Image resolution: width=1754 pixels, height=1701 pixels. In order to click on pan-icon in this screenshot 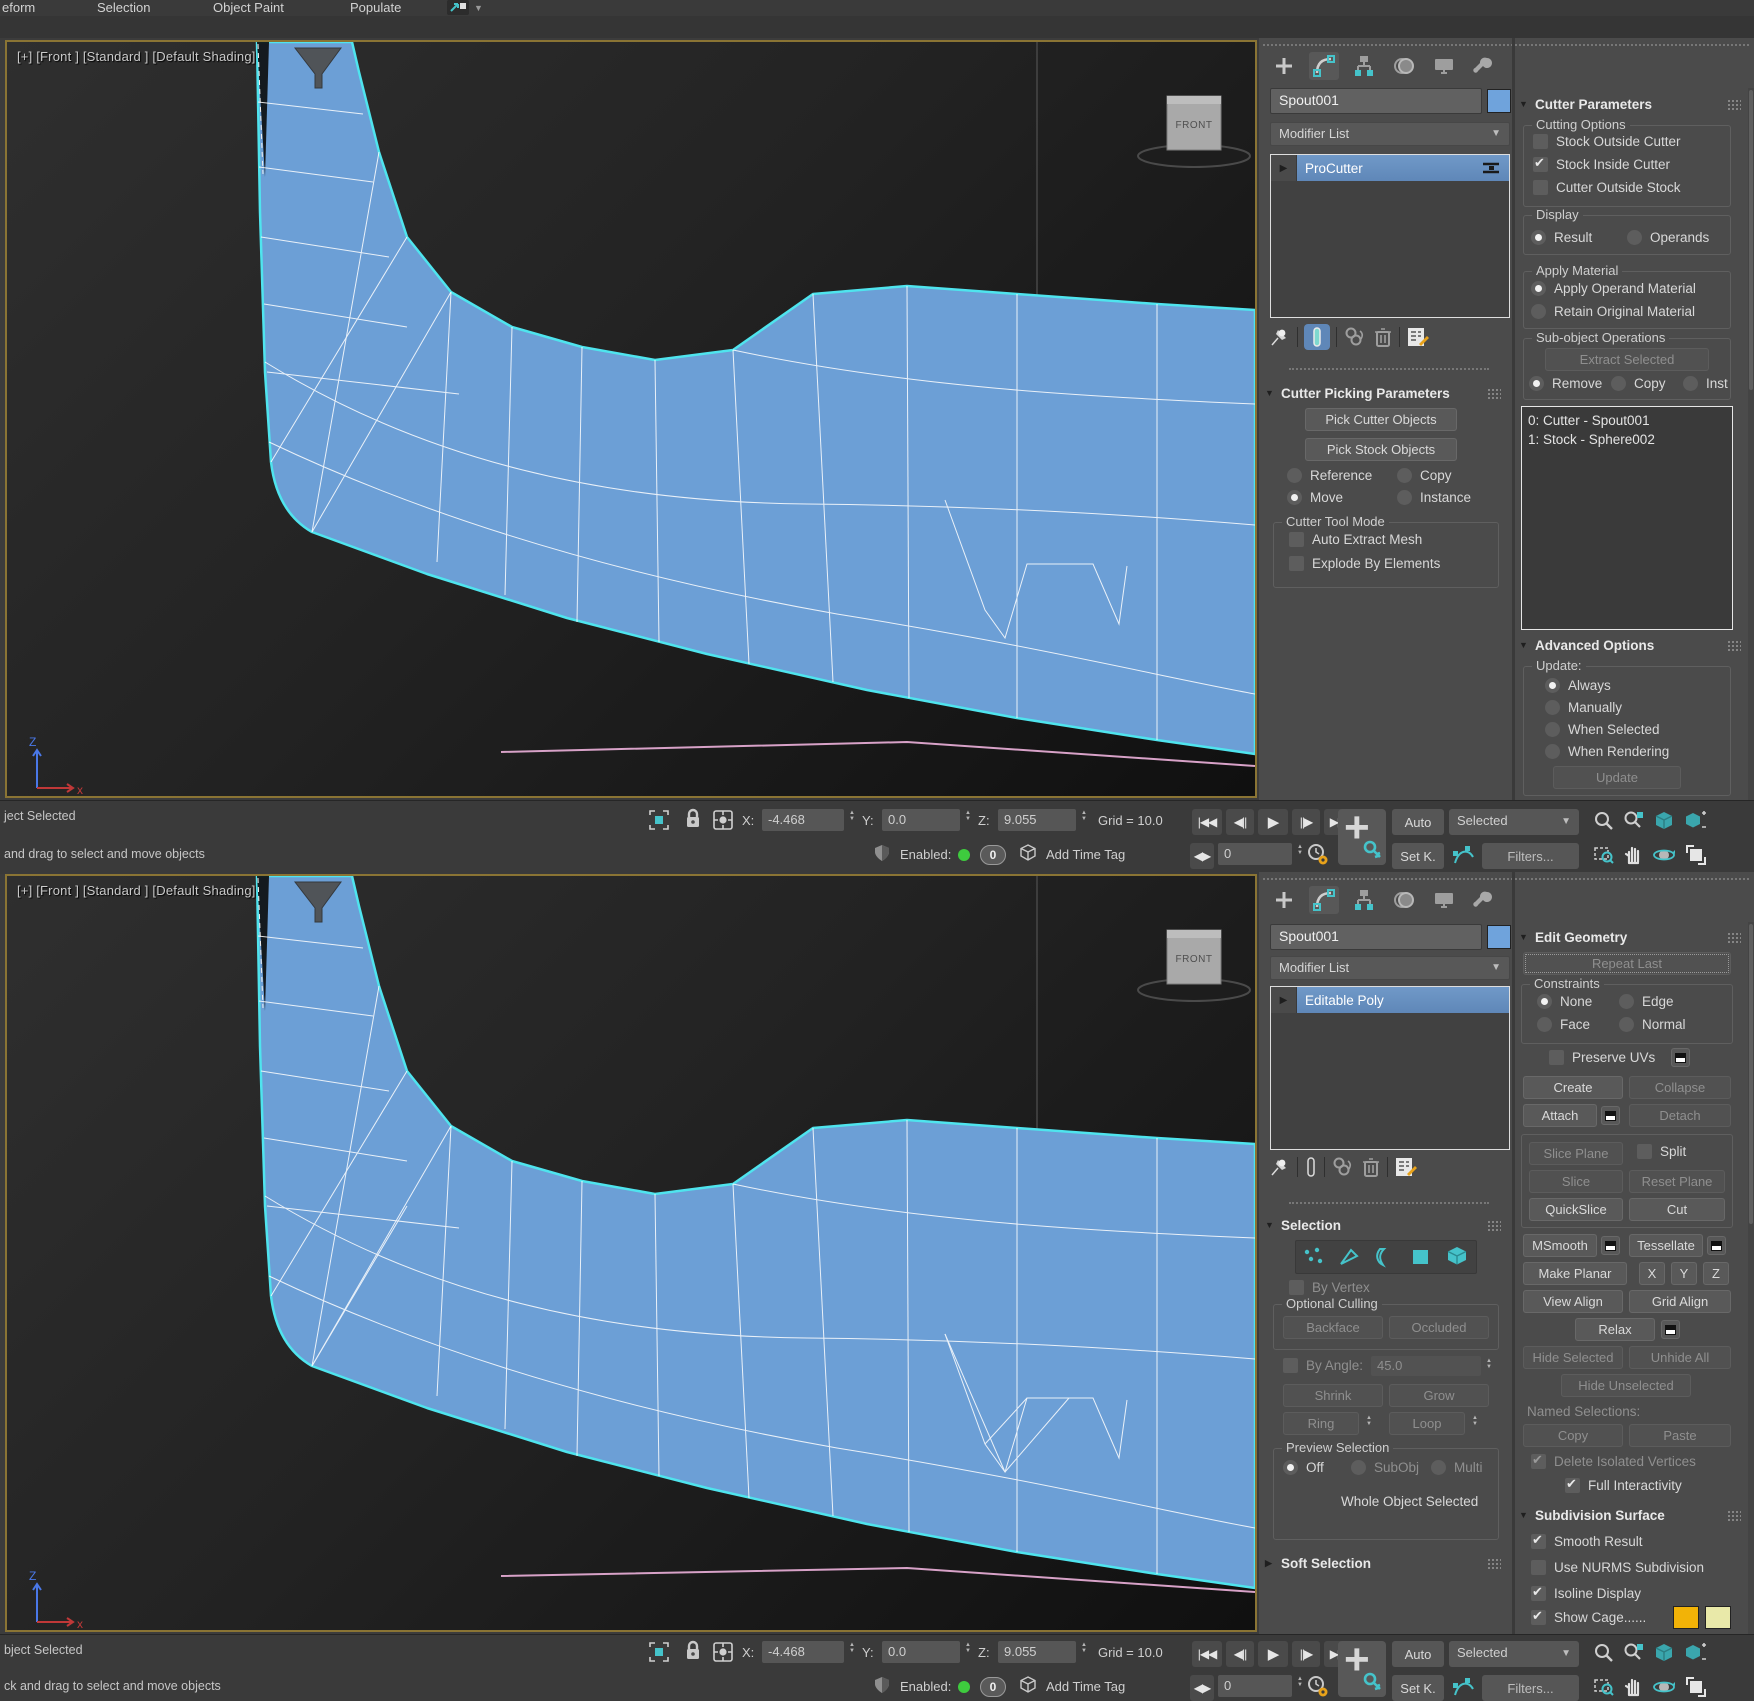, I will do `click(1634, 1687)`.